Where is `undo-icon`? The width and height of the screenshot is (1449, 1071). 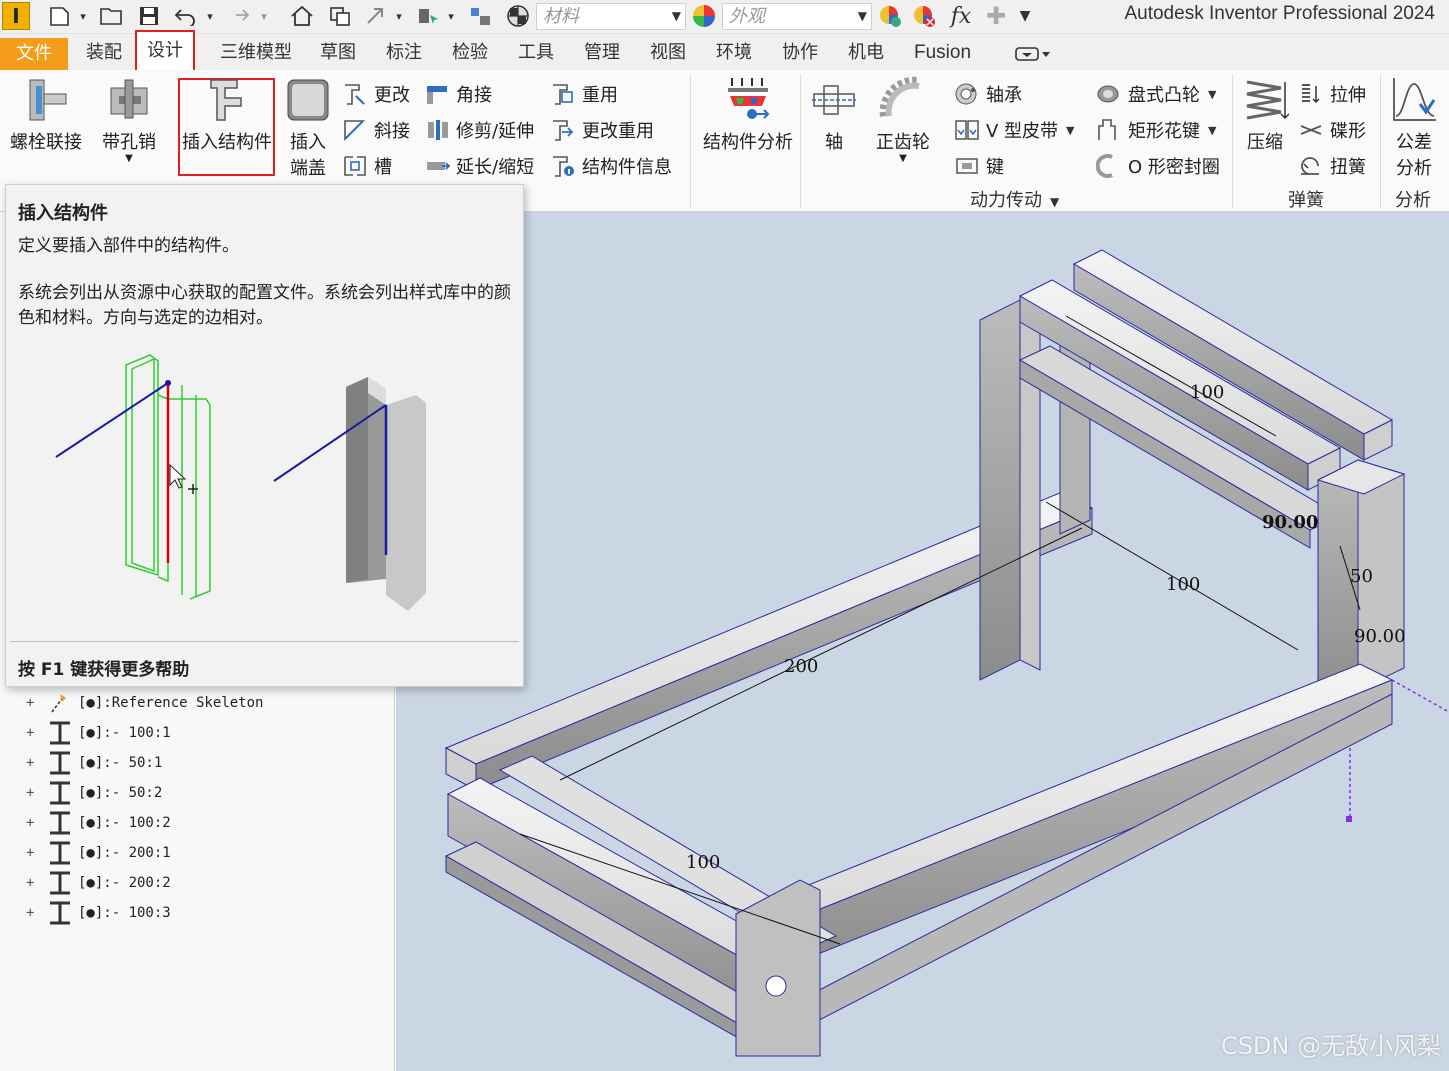
undo-icon is located at coordinates (185, 16).